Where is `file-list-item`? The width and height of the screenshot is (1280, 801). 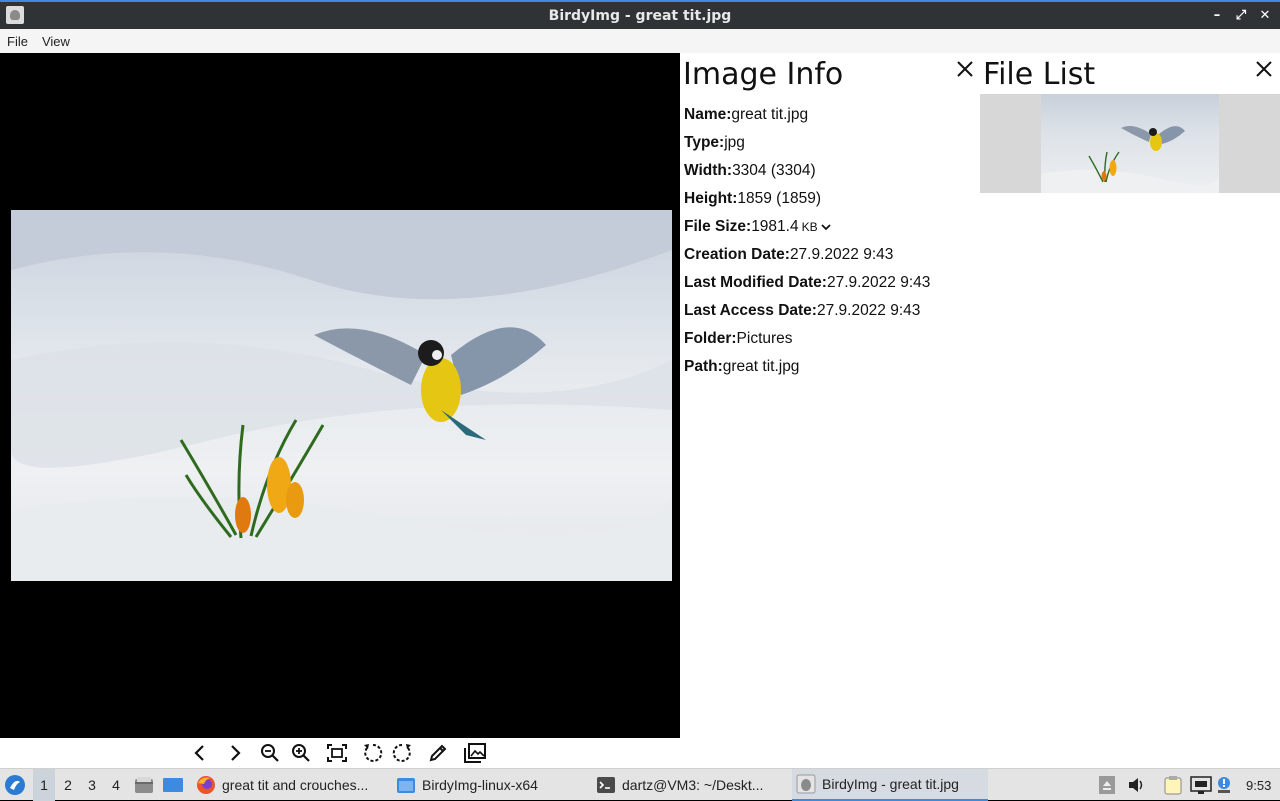 file-list-item is located at coordinates (1130, 143).